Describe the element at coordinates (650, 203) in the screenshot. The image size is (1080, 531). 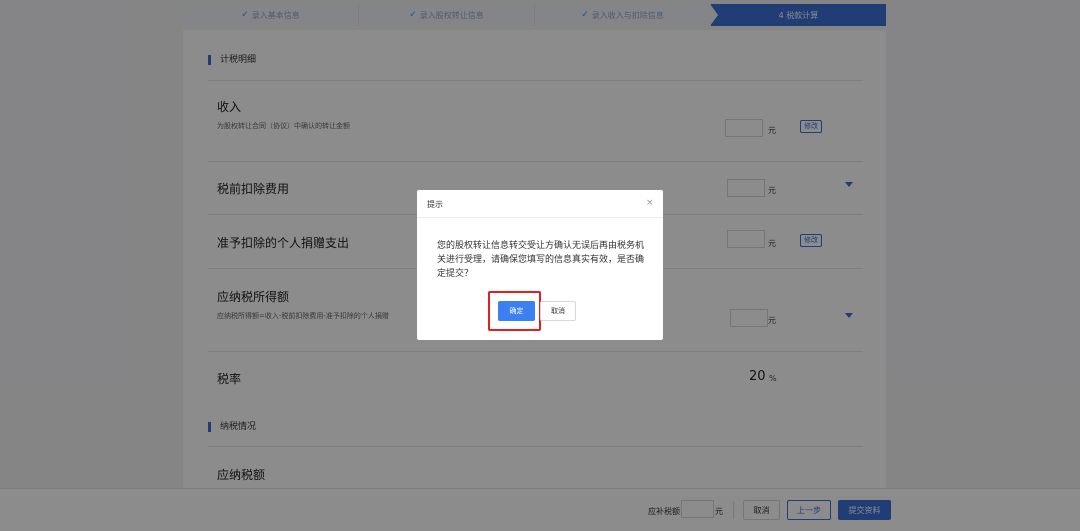
I see `close-icon: ×` at that location.